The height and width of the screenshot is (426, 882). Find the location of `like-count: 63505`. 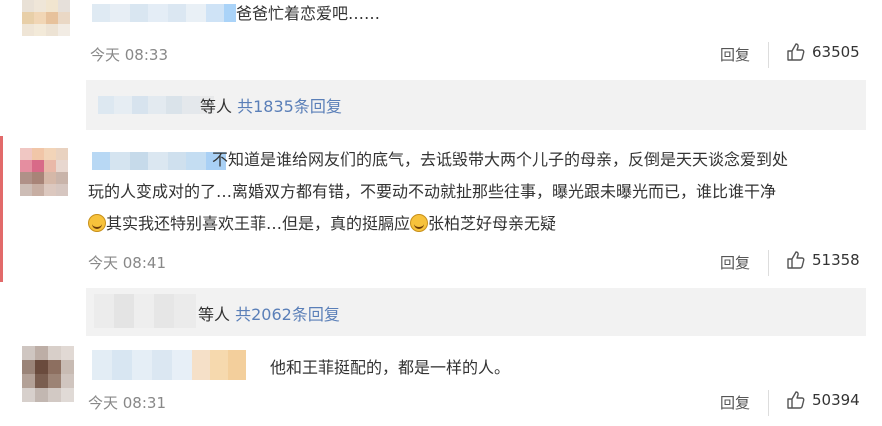

like-count: 63505 is located at coordinates (836, 52).